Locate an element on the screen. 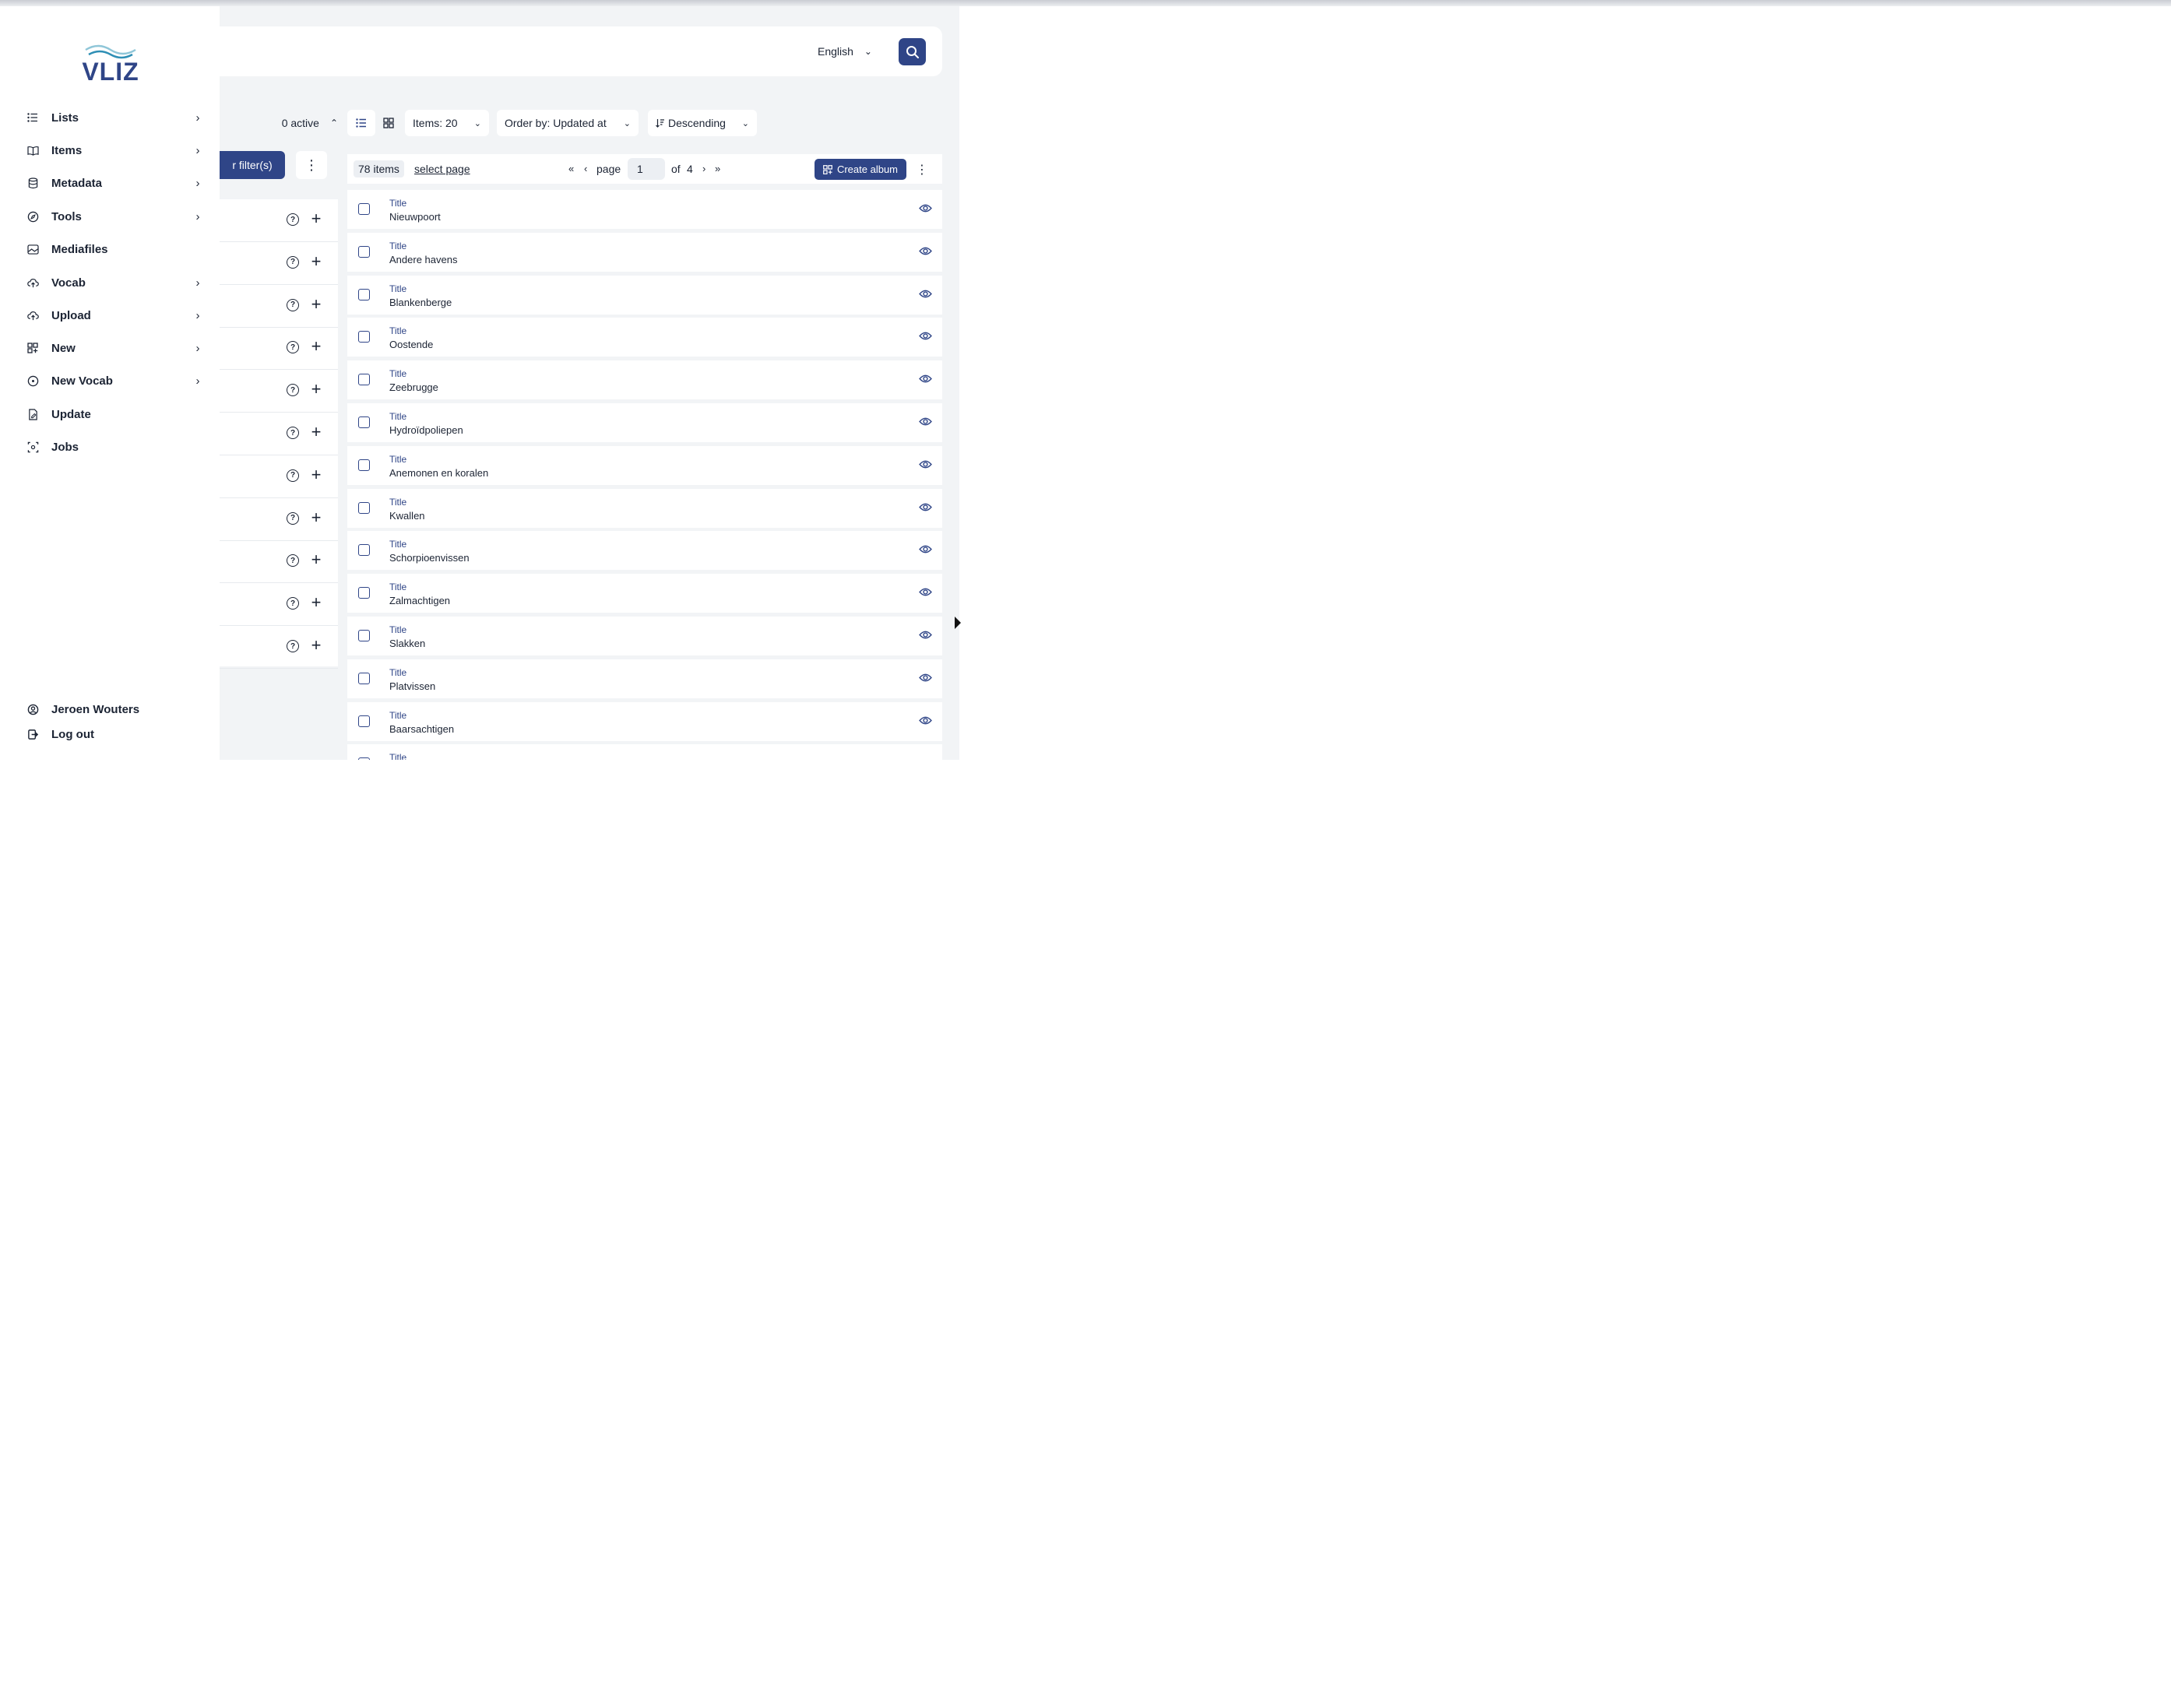  sort-direction-select: Descending ⌄ is located at coordinates (702, 123).